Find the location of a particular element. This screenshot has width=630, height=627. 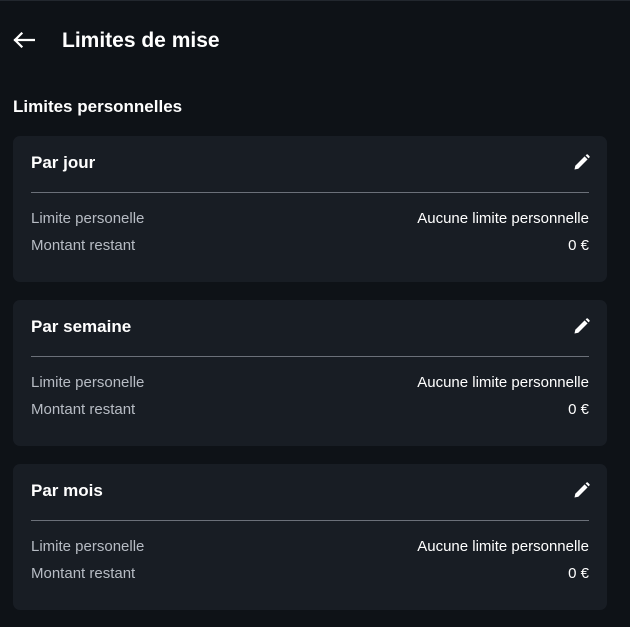

back-button is located at coordinates (24, 40).